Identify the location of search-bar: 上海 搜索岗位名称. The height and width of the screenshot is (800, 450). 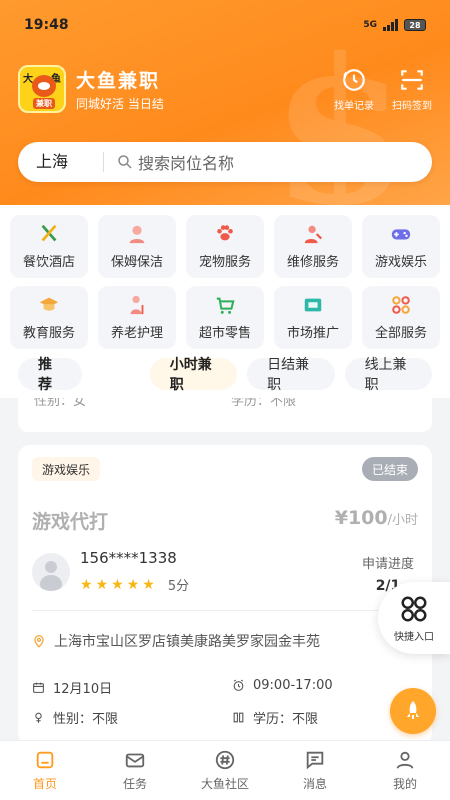
(225, 162).